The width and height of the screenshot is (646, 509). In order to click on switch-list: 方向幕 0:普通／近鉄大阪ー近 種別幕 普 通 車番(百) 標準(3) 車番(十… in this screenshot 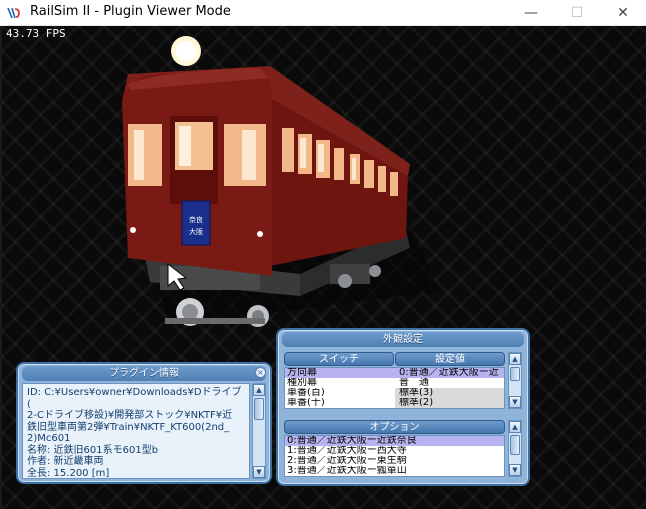, I will do `click(394, 388)`.